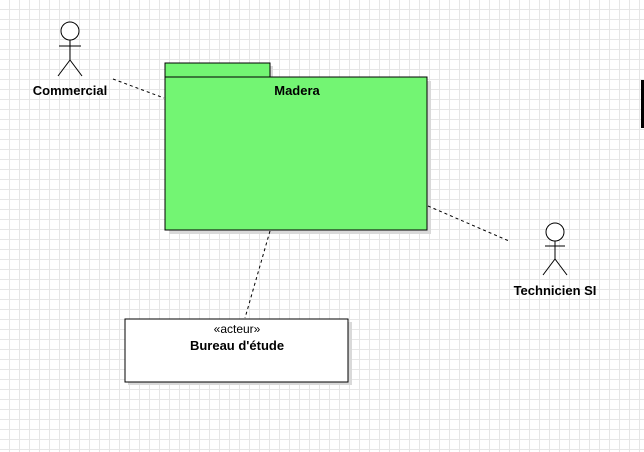  I want to click on association-commercial-madera, so click(138, 88).